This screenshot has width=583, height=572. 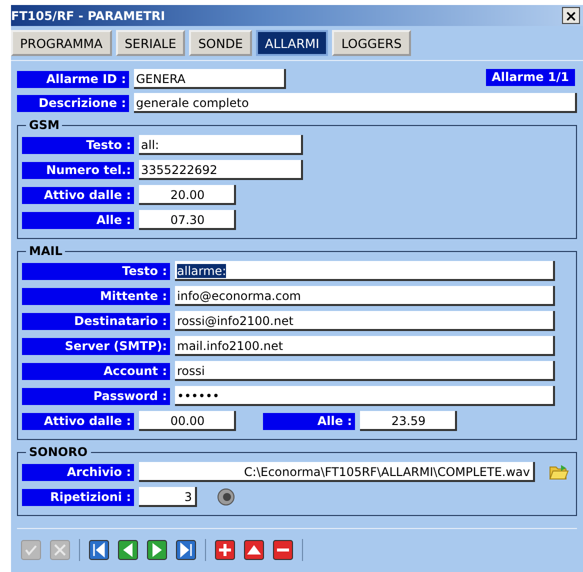 What do you see at coordinates (168, 497) in the screenshot?
I see `input-field: 3` at bounding box center [168, 497].